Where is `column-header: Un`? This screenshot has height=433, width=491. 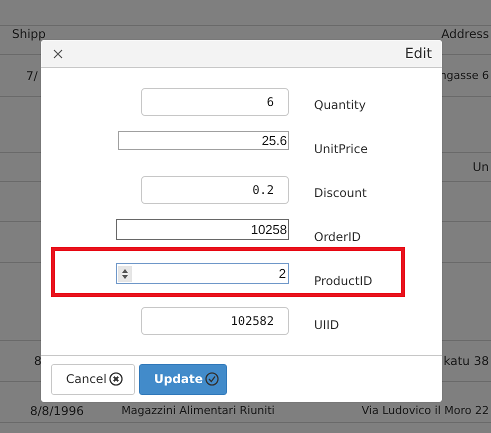
column-header: Un is located at coordinates (480, 167).